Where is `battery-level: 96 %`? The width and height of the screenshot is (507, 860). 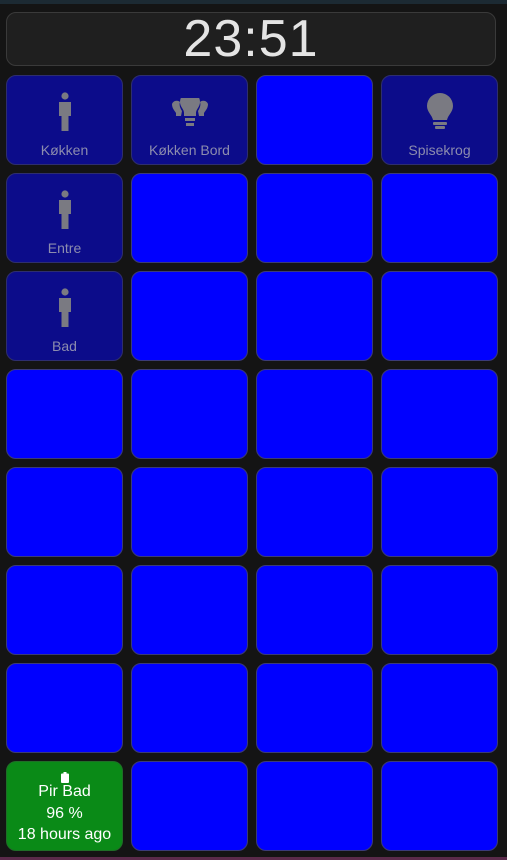 battery-level: 96 % is located at coordinates (64, 813).